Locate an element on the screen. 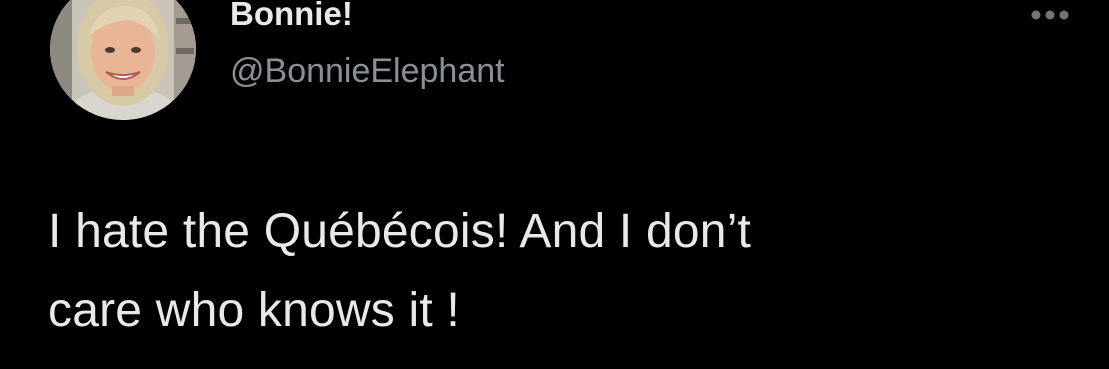 Image resolution: width=1109 pixels, height=369 pixels. author-display-name: Bonnie! is located at coordinates (291, 17).